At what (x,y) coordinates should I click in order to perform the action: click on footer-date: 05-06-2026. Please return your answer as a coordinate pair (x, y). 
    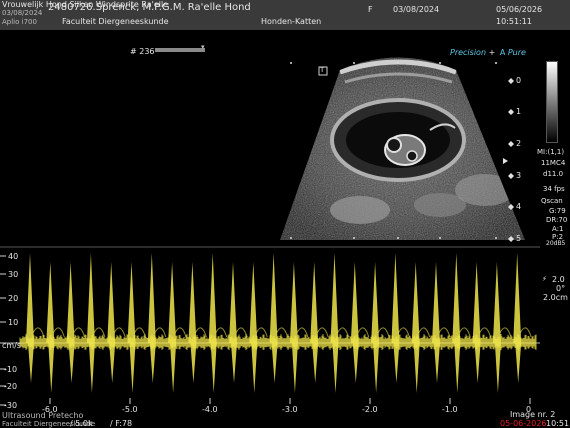
    Looking at the image, I should click on (523, 423).